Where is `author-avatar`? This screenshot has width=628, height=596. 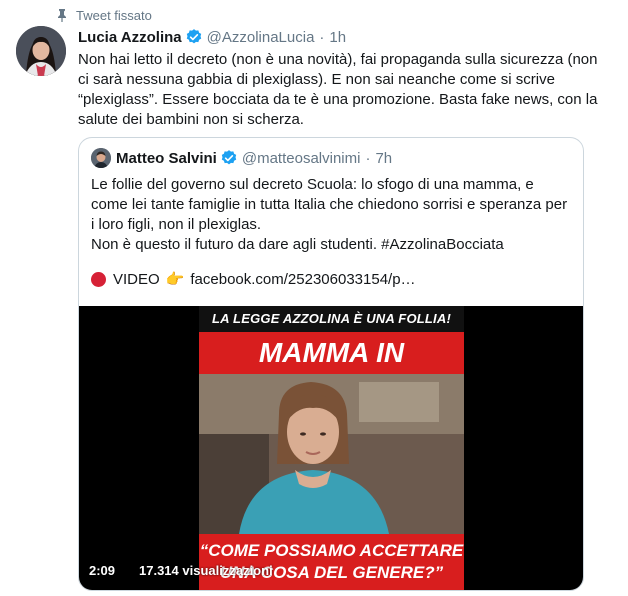
author-avatar is located at coordinates (41, 51).